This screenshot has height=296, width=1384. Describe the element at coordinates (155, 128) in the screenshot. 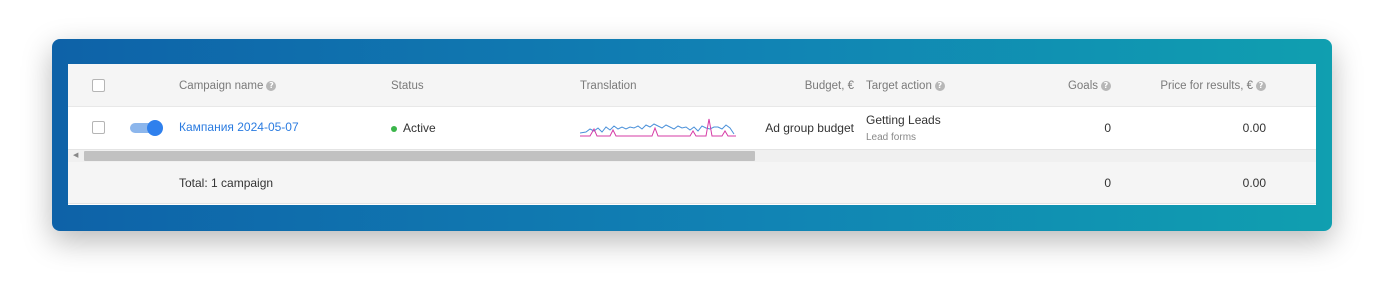

I see `toggle-knob` at that location.